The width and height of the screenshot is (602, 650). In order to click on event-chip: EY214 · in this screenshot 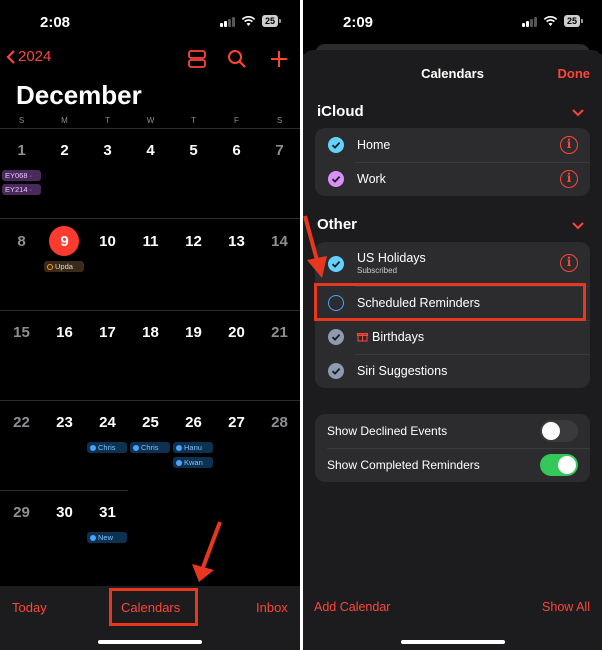, I will do `click(21, 189)`.